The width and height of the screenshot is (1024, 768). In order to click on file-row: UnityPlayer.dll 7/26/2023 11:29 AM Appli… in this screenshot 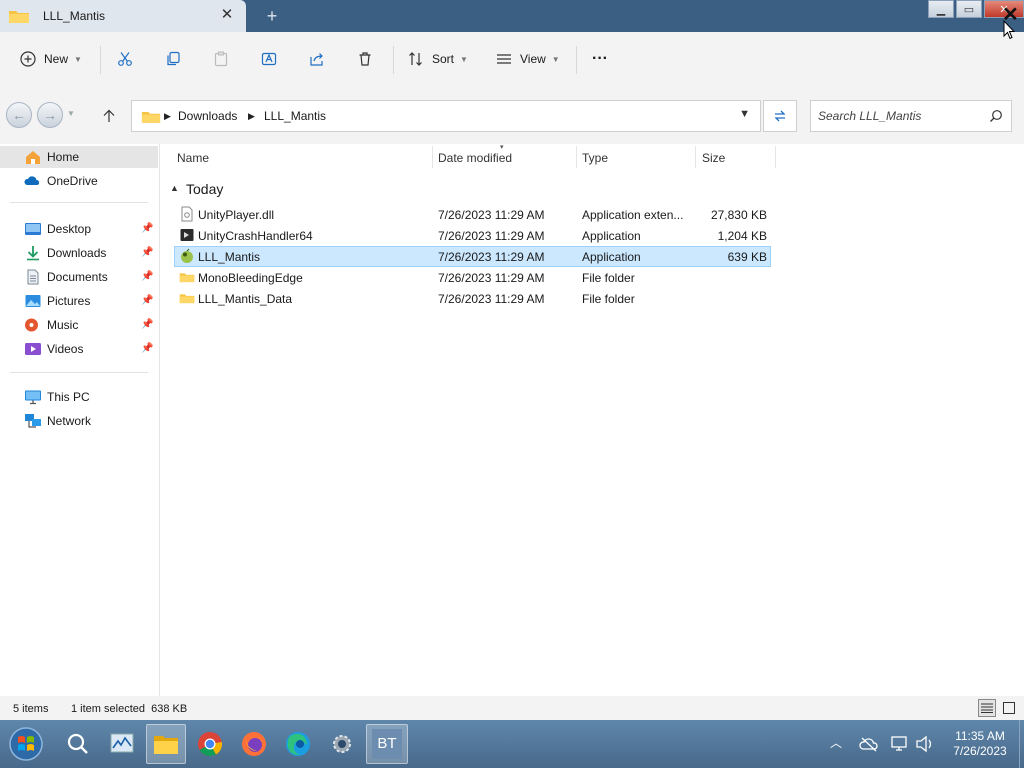, I will do `click(472, 214)`.